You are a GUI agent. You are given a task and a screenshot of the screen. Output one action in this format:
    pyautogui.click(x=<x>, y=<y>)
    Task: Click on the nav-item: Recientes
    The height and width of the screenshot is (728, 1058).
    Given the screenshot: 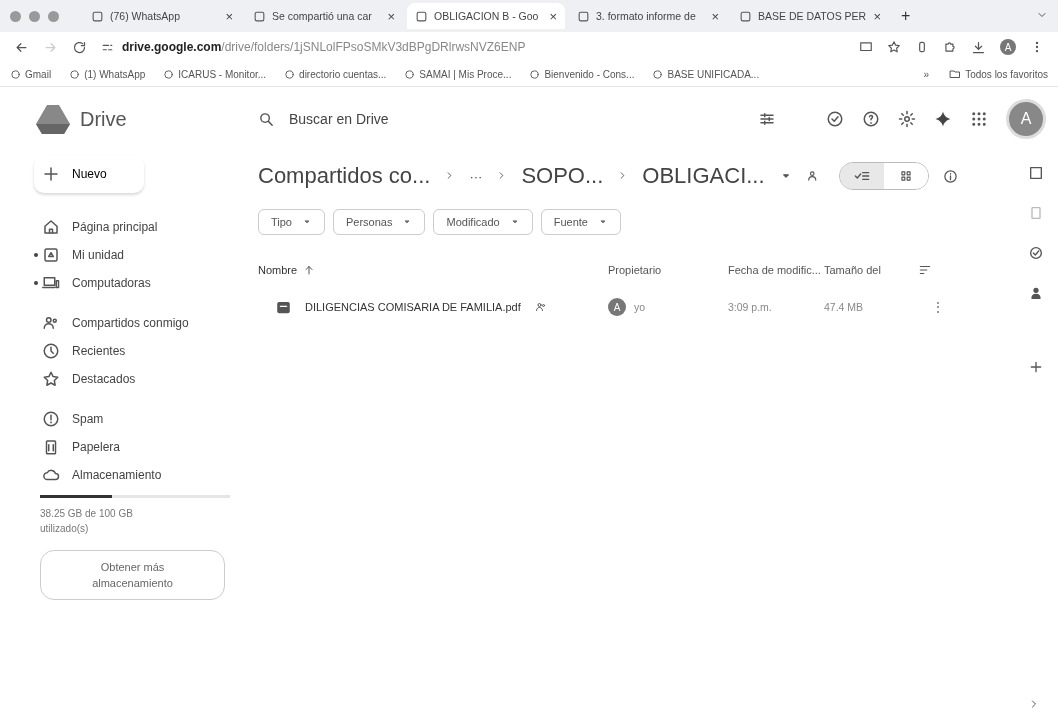 What is the action you would take?
    pyautogui.click(x=132, y=351)
    